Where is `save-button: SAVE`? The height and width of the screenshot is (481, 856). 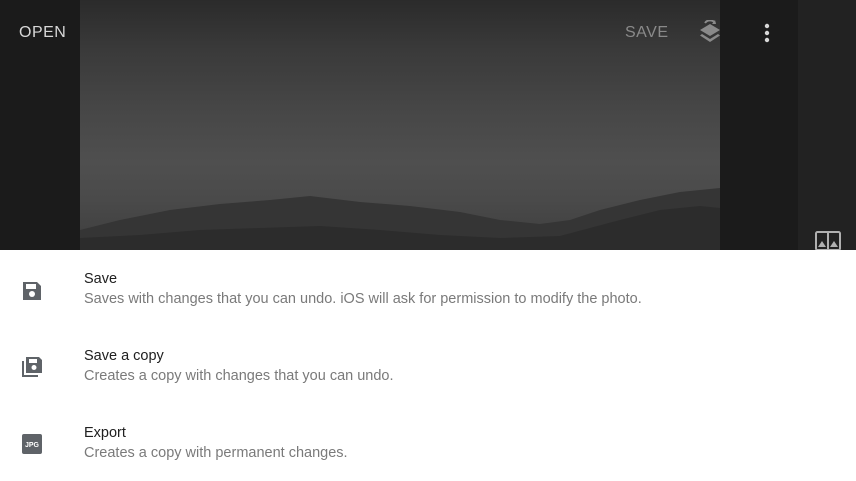 save-button: SAVE is located at coordinates (647, 33).